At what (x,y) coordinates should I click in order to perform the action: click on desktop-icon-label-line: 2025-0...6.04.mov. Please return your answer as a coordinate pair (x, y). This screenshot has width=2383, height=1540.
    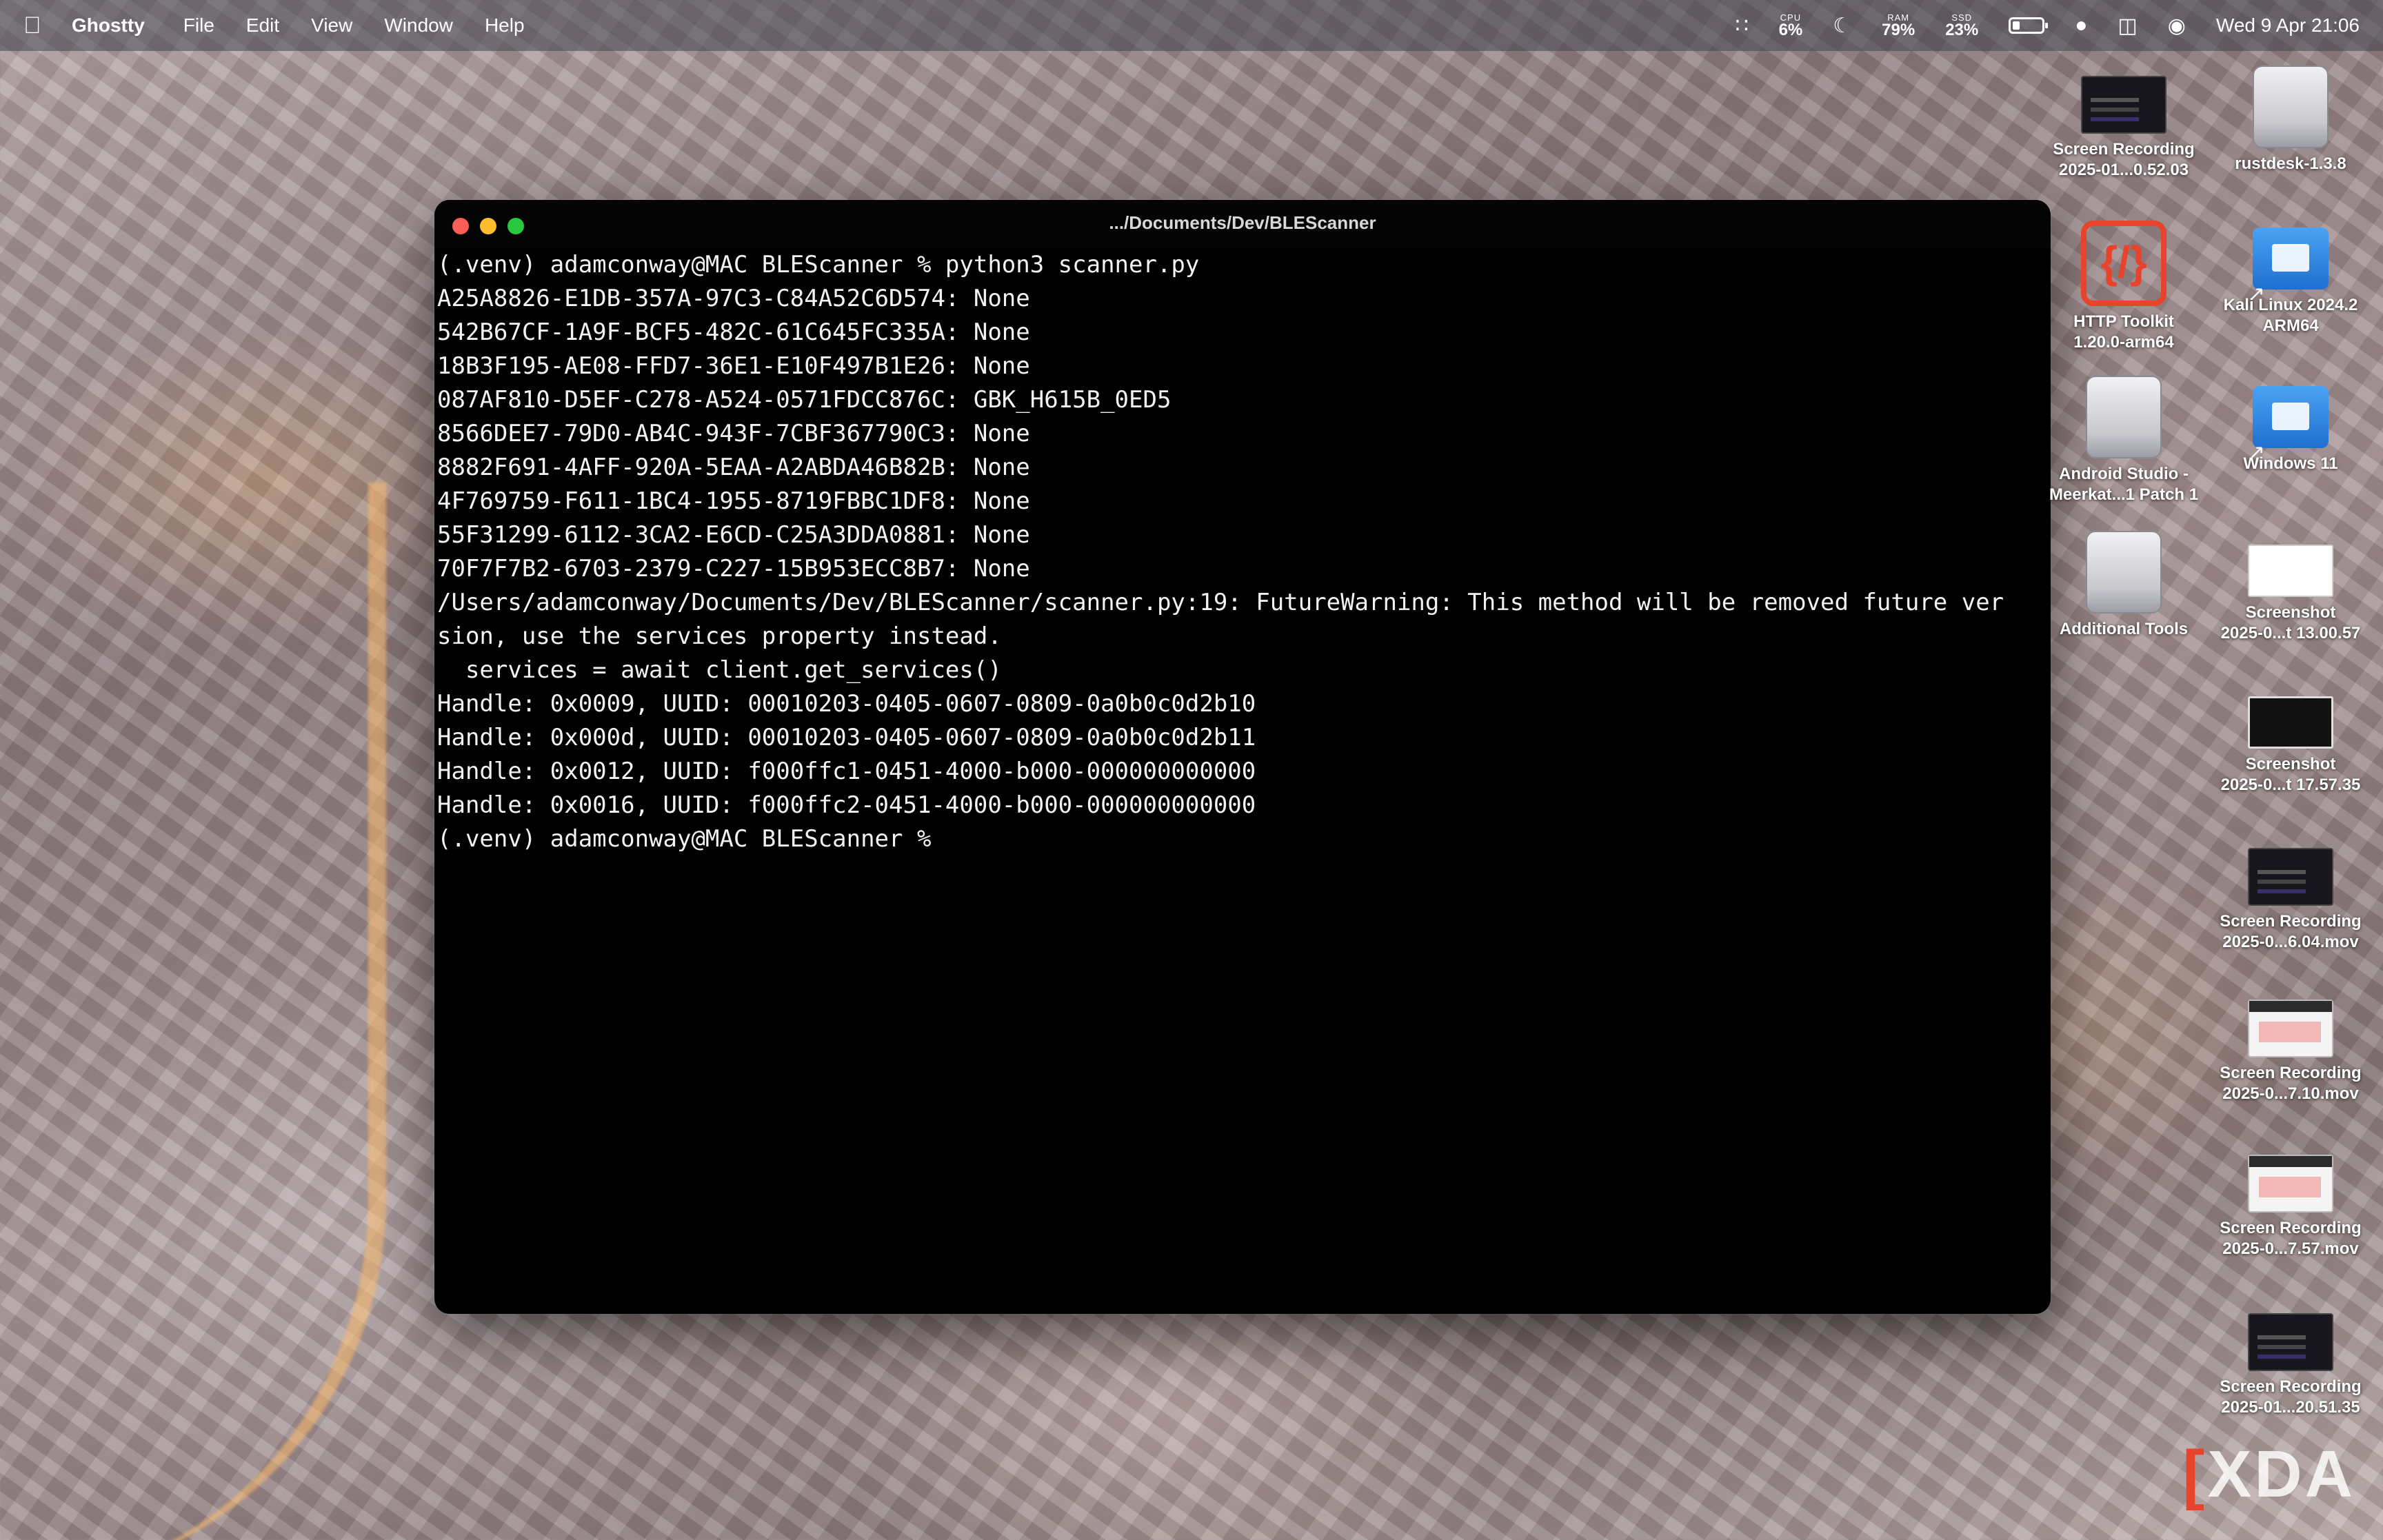
    Looking at the image, I should click on (2290, 942).